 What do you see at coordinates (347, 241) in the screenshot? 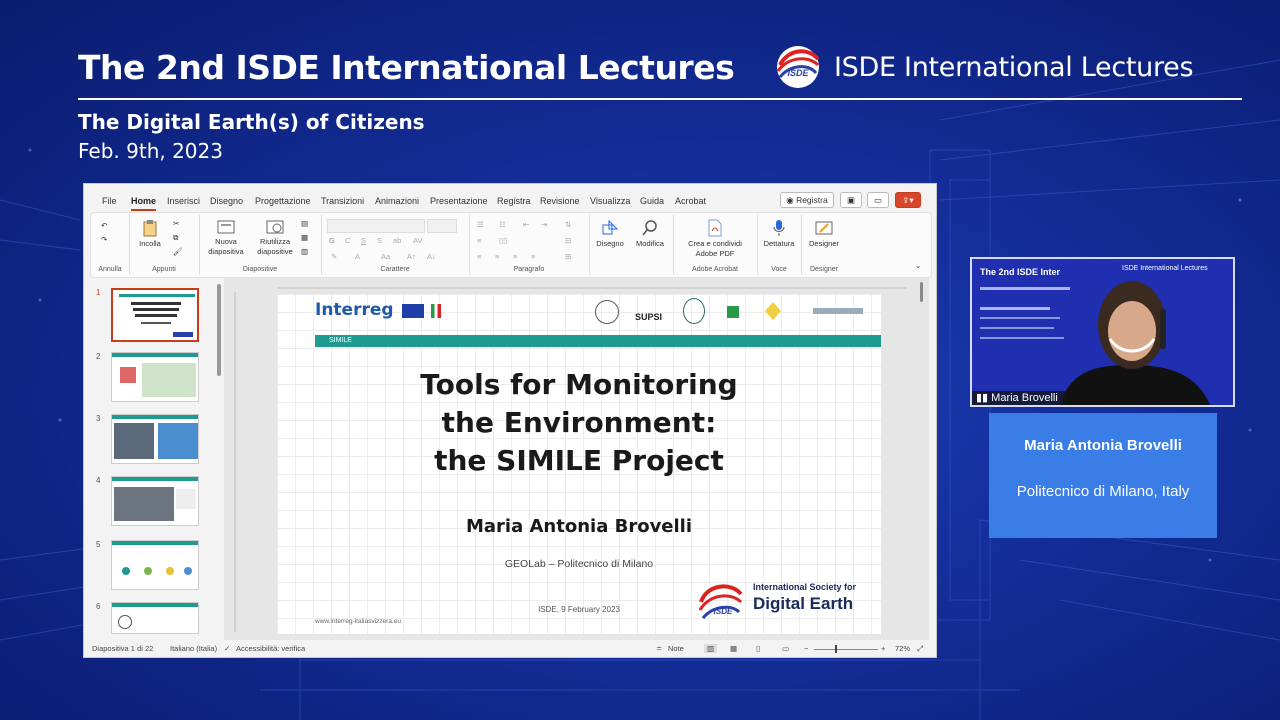
I see `italic-icon: C` at bounding box center [347, 241].